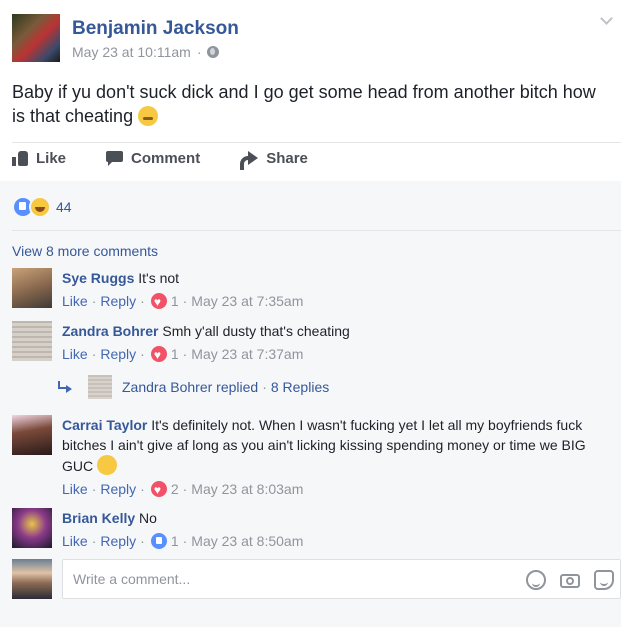 The image size is (621, 627). I want to click on replies-author-text: Zandra Bohrer replied, so click(190, 387).